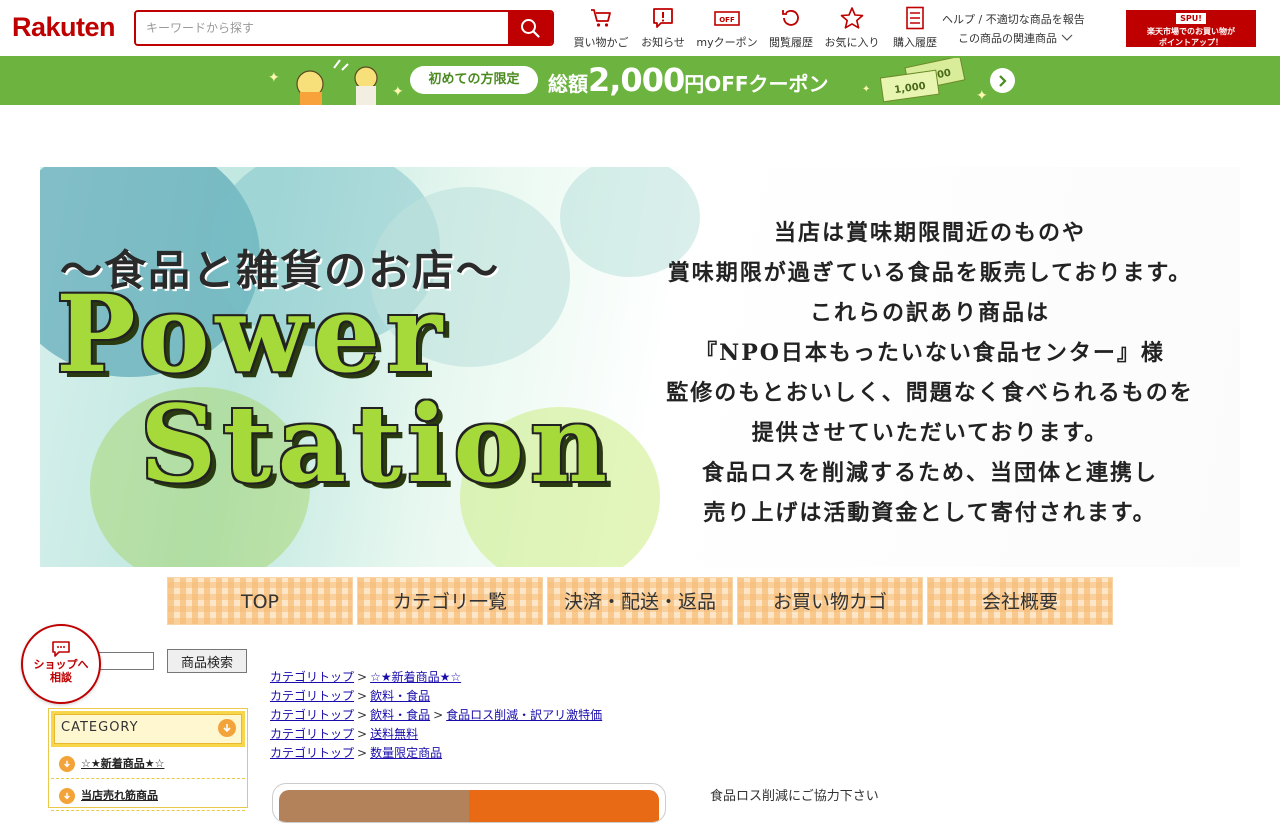 The image size is (1280, 823). What do you see at coordinates (852, 42) in the screenshot?
I see `nav-favorites-label: お気に入り` at bounding box center [852, 42].